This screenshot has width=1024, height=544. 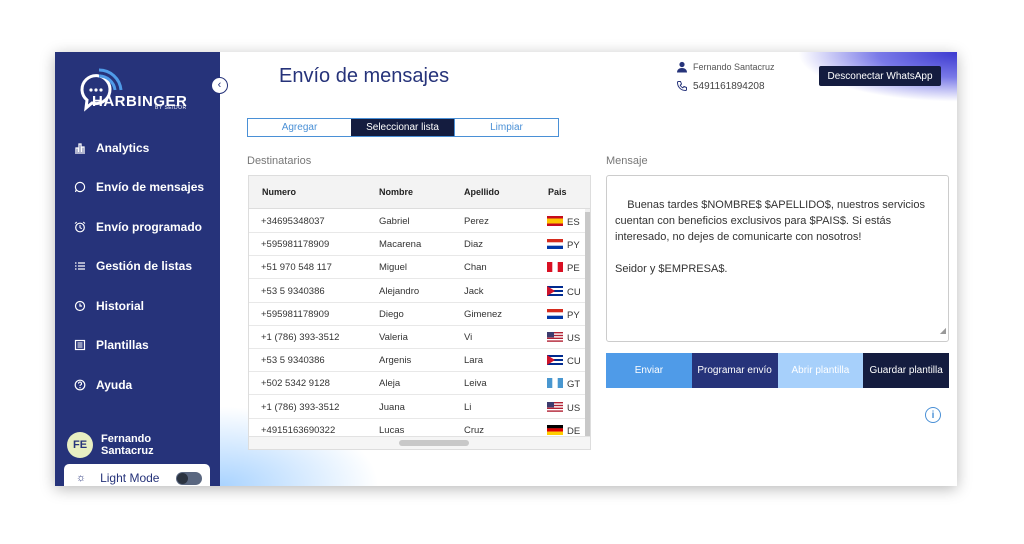 What do you see at coordinates (474, 245) in the screenshot?
I see `cell-apellido: Diaz` at bounding box center [474, 245].